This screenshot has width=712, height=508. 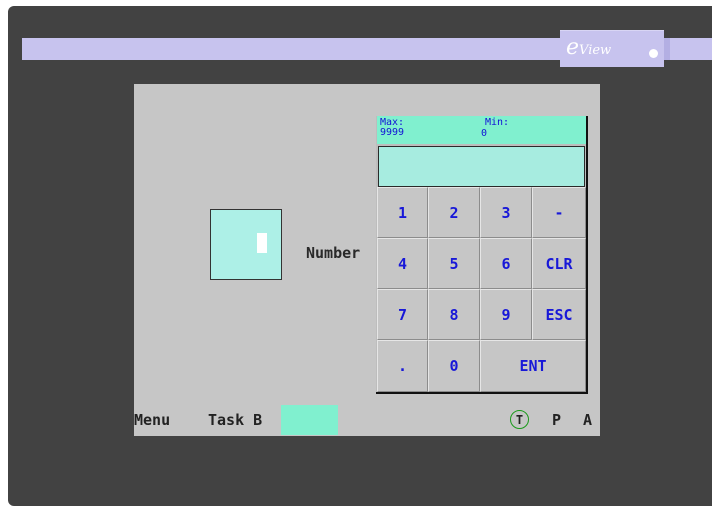 What do you see at coordinates (595, 50) in the screenshot?
I see `logo-text: View` at bounding box center [595, 50].